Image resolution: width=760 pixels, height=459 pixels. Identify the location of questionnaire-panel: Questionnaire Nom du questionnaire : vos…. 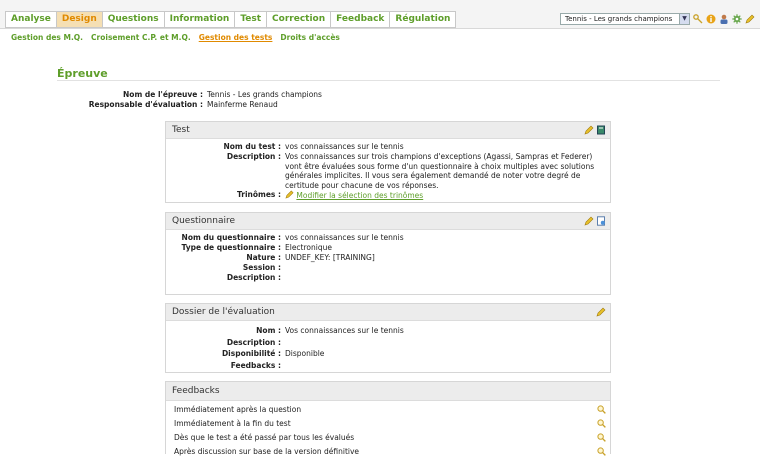
(388, 253).